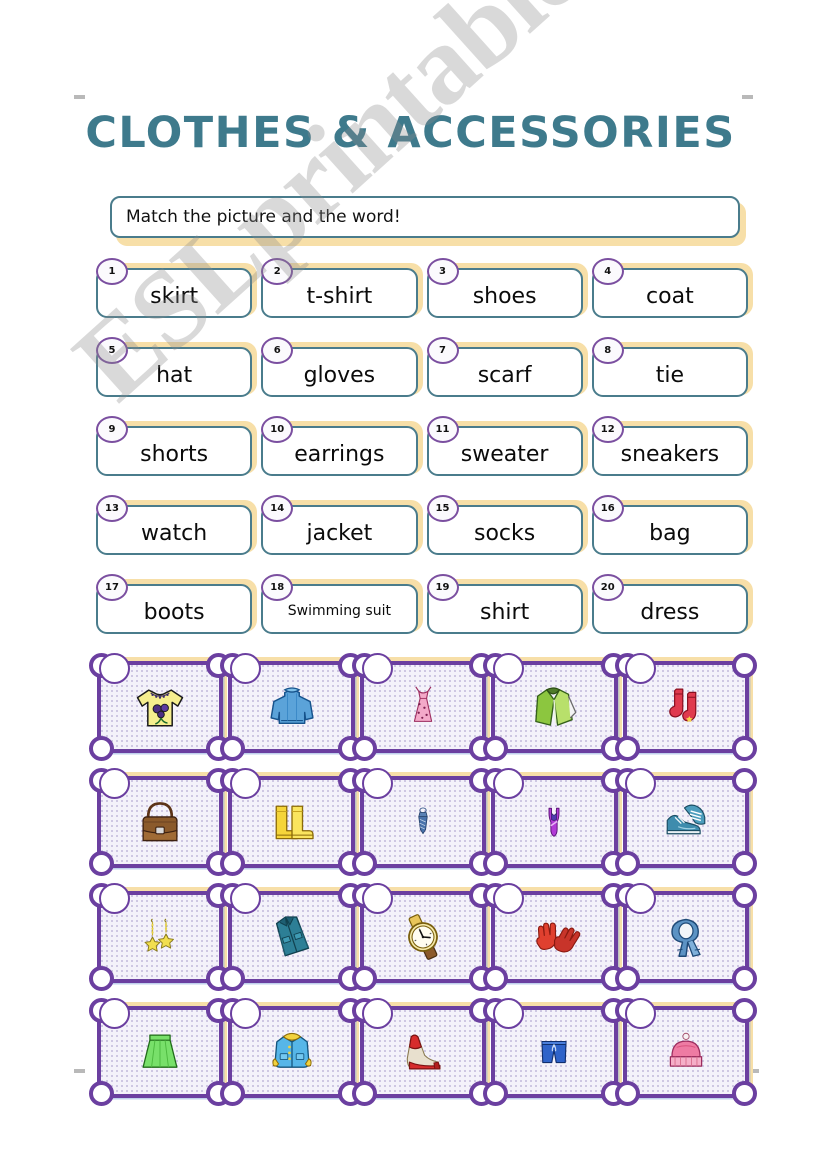 Image resolution: width=821 pixels, height=1161 pixels. I want to click on watch-icon, so click(423, 937).